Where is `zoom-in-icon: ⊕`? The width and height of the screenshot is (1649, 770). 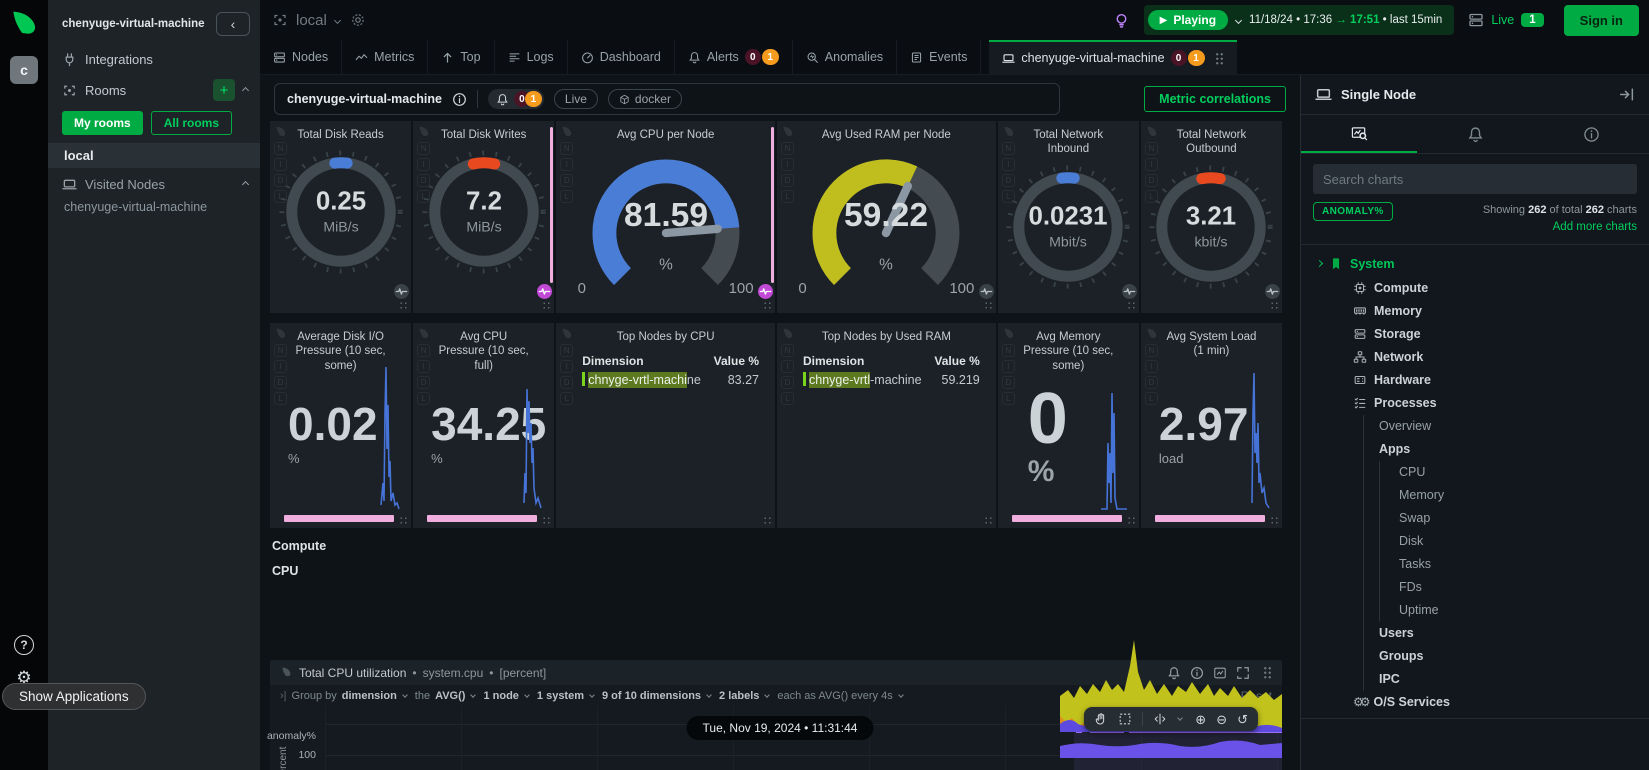 zoom-in-icon: ⊕ is located at coordinates (1200, 719).